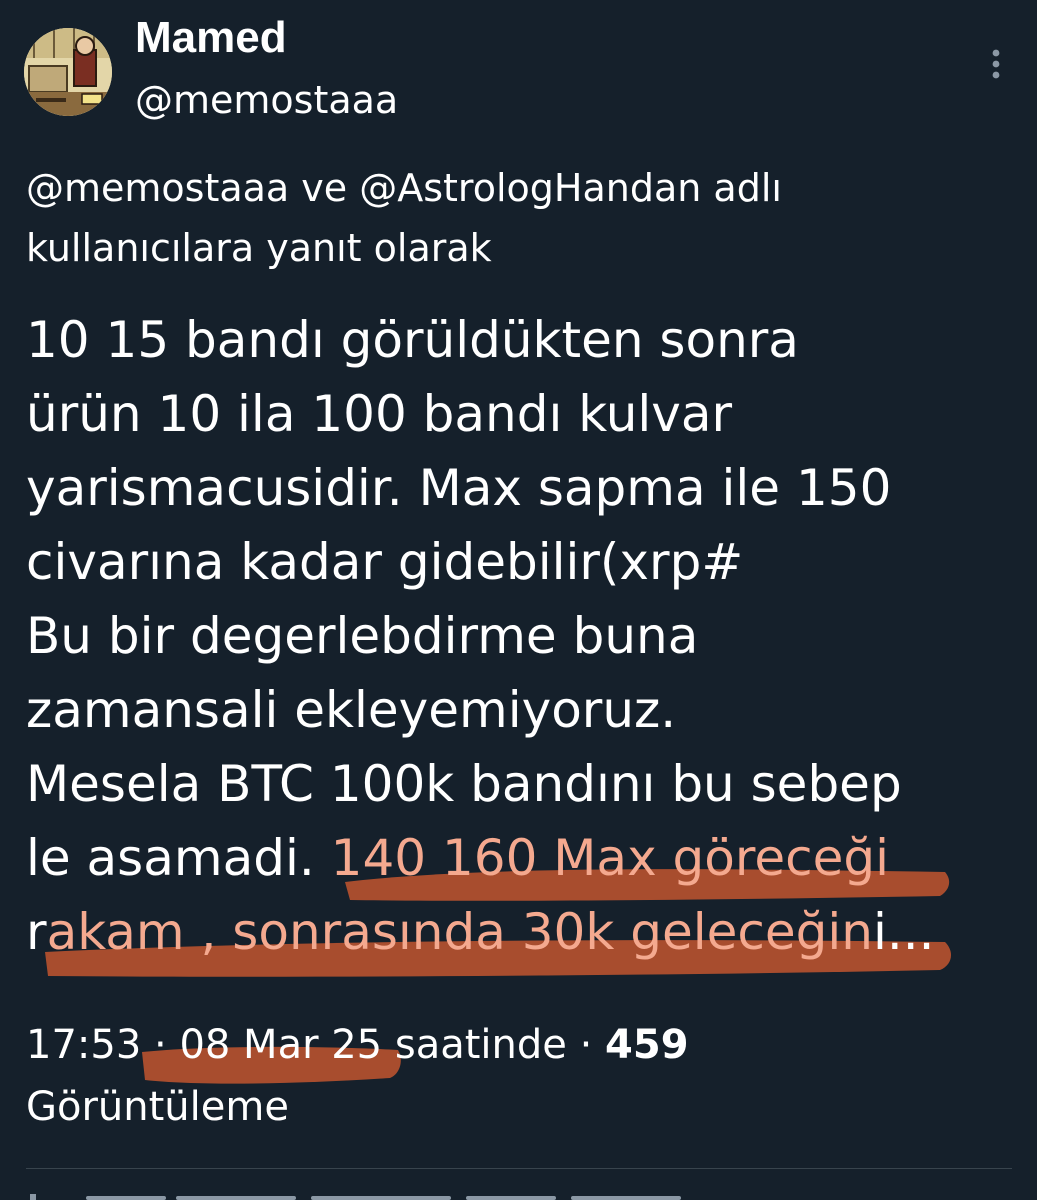  Describe the element at coordinates (157, 1107) in the screenshot. I see `views-label: Görüntüleme` at that location.